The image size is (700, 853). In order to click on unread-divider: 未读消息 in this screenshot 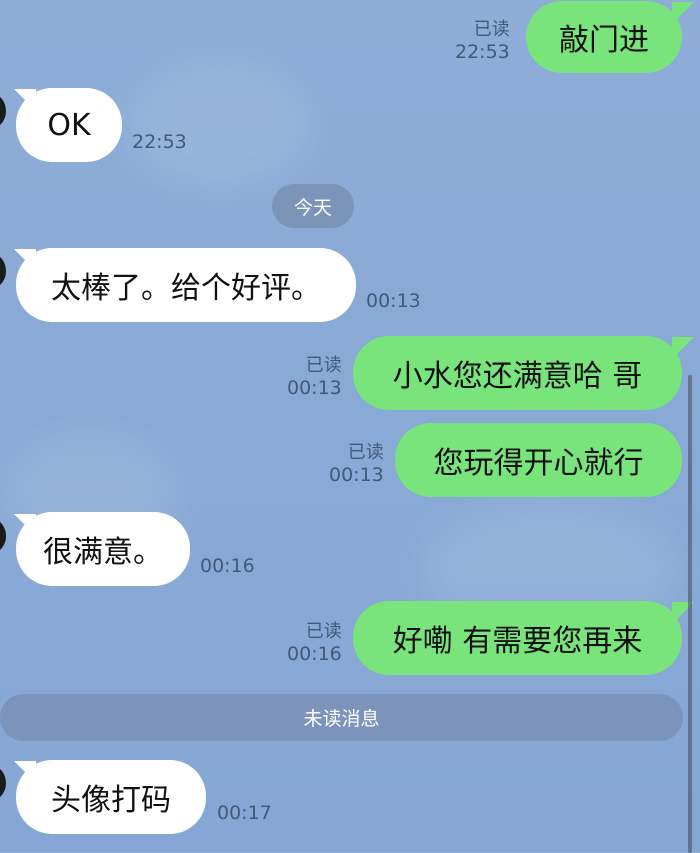, I will do `click(341, 717)`.